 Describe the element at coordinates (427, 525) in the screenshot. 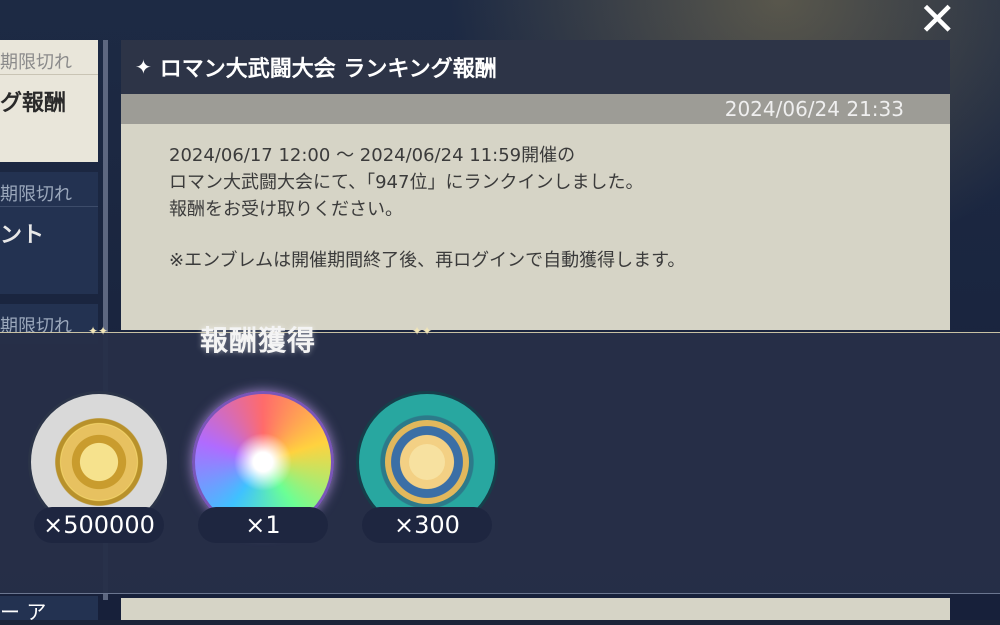

I see `reward-count: ×300` at that location.